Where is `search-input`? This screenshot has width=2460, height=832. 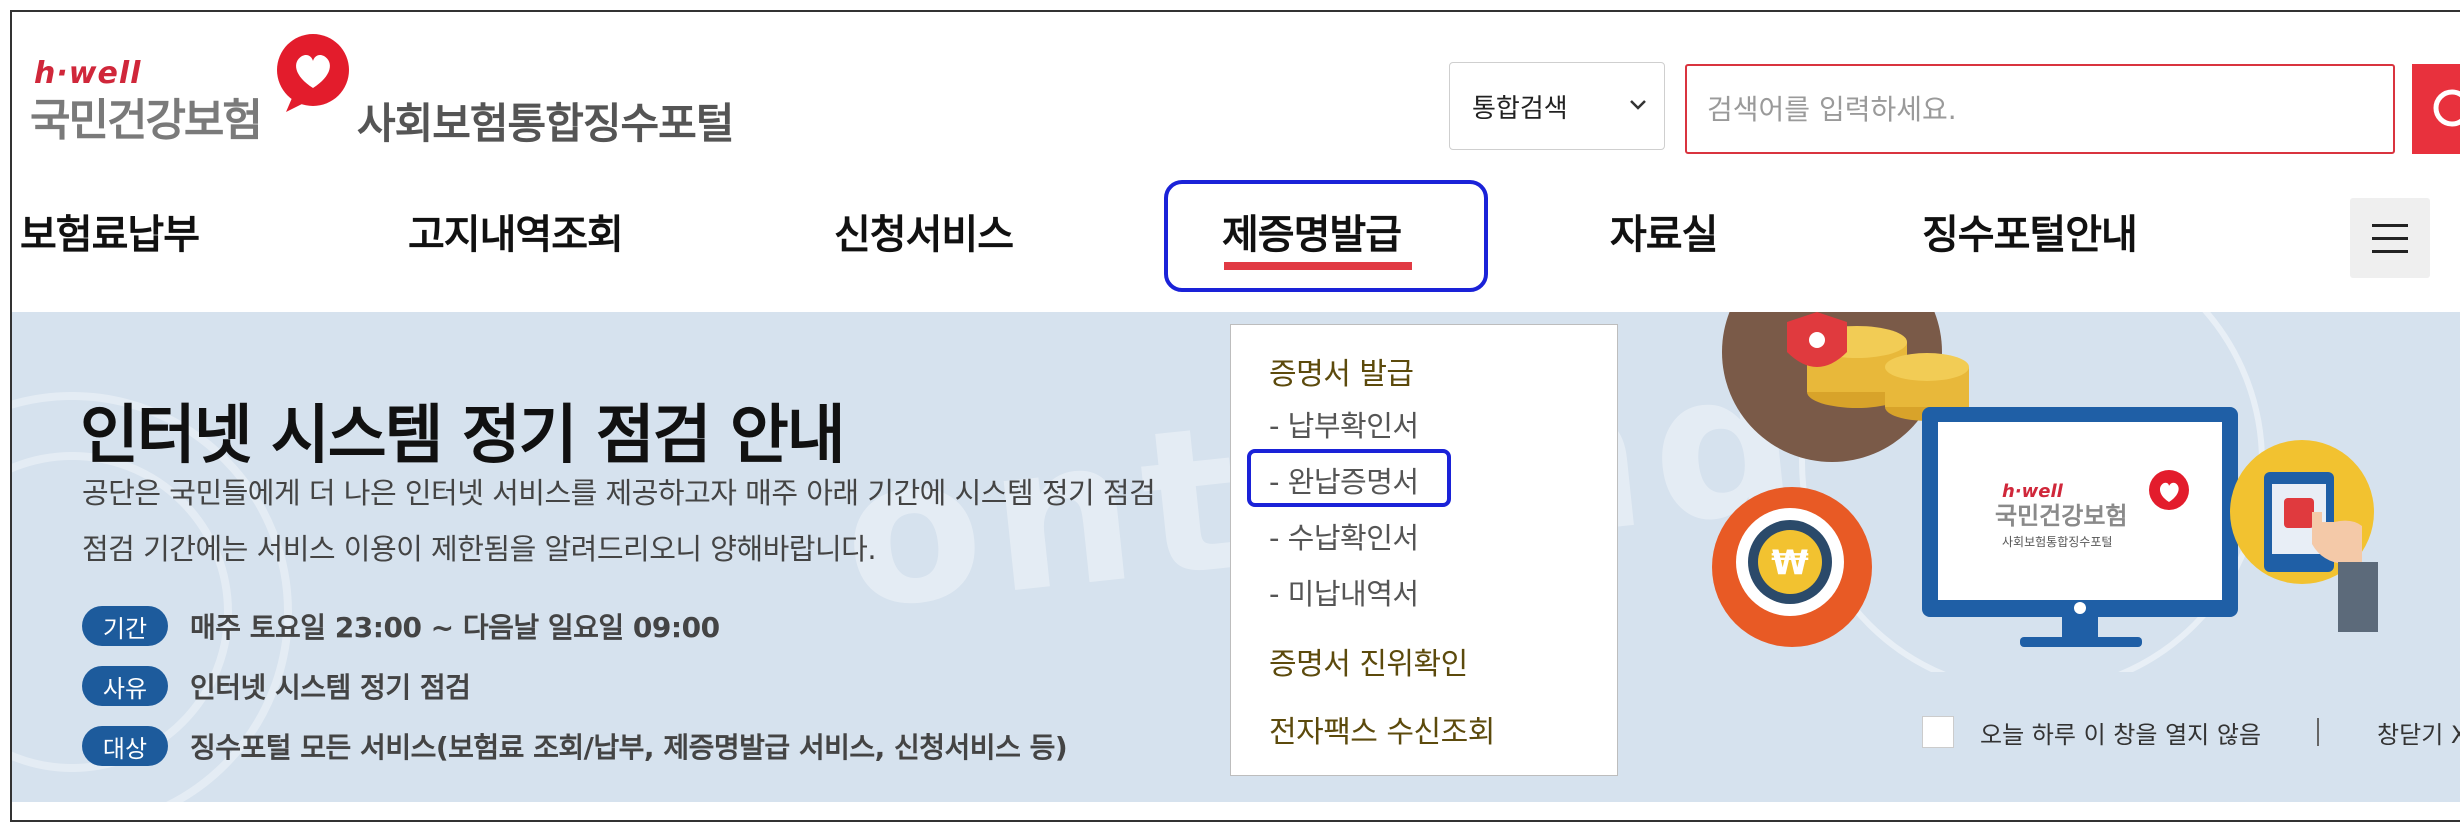
search-input is located at coordinates (2040, 109).